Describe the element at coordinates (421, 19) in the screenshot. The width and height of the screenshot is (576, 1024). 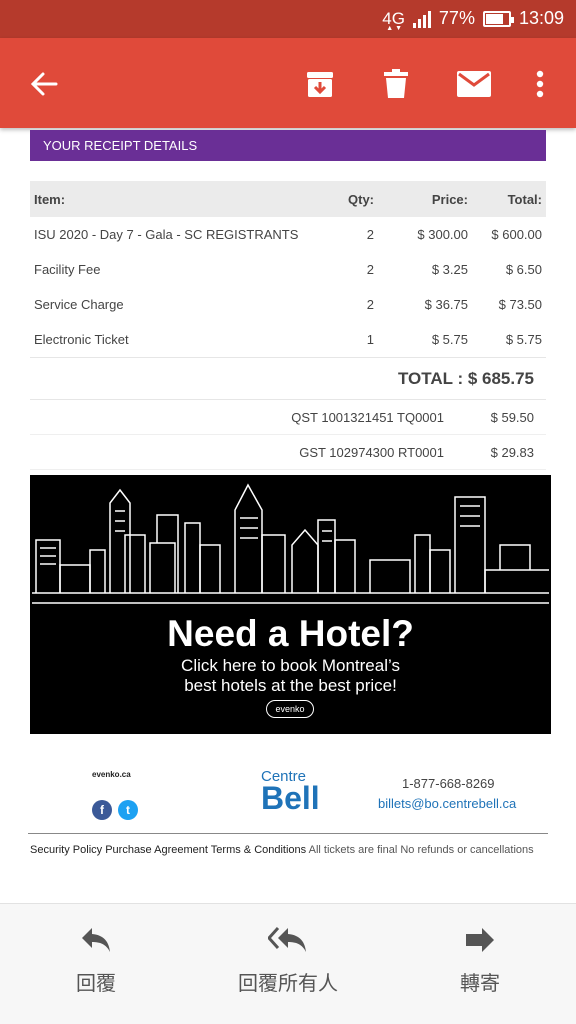
I see `signal-icon` at that location.